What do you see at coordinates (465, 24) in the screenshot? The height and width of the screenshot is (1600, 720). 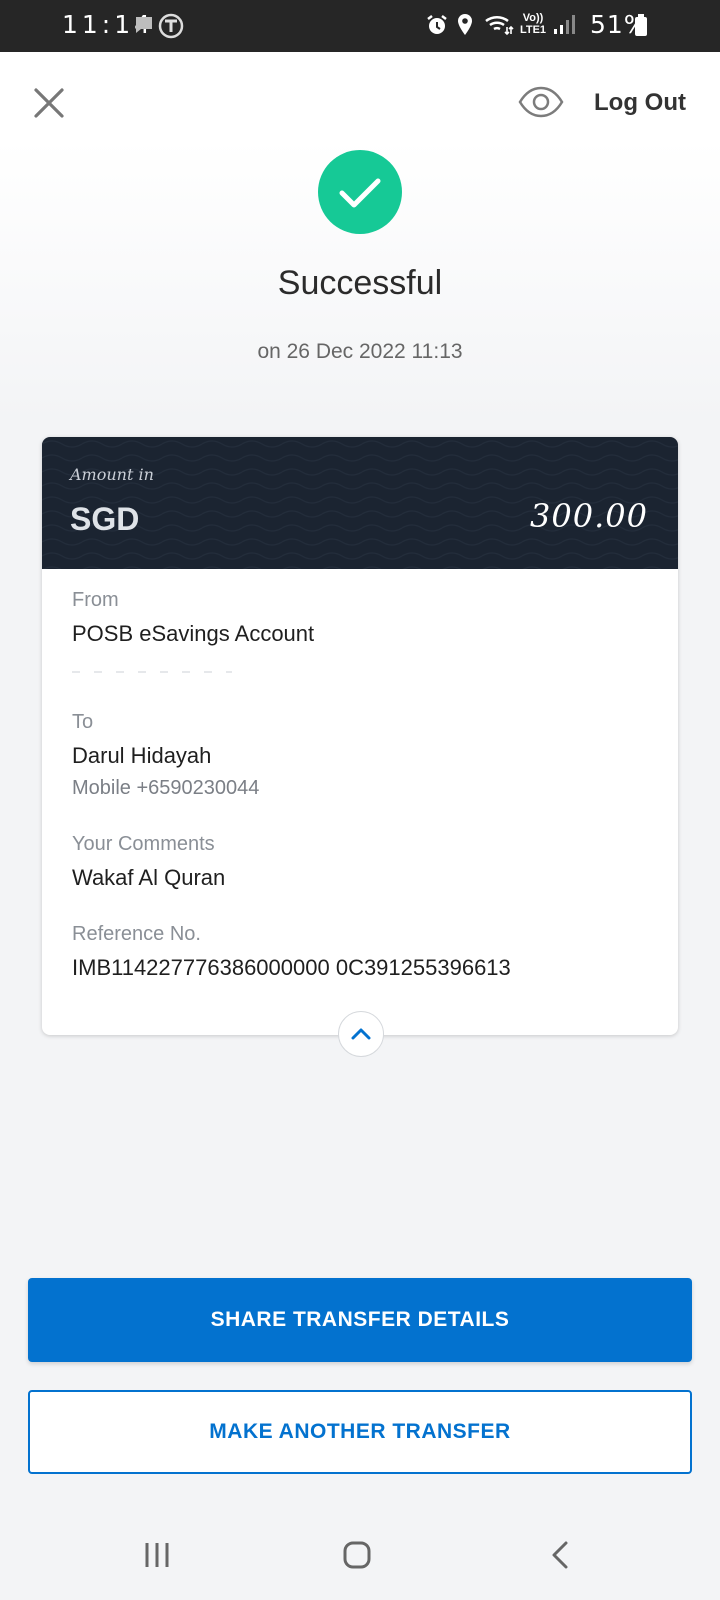 I see `location-icon` at bounding box center [465, 24].